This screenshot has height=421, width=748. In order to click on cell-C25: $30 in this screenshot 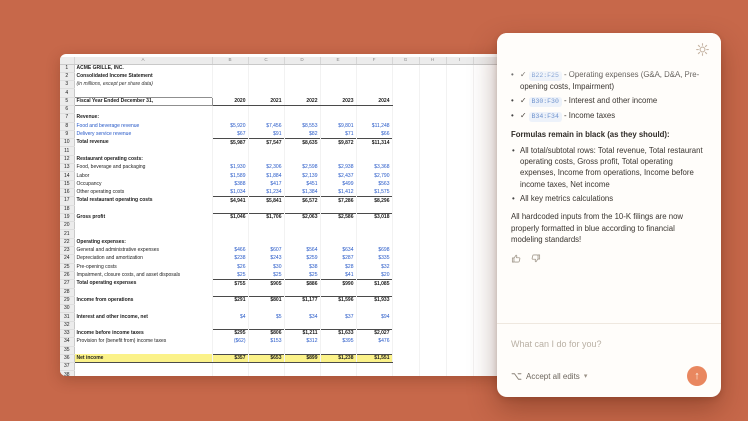, I will do `click(266, 267)`.